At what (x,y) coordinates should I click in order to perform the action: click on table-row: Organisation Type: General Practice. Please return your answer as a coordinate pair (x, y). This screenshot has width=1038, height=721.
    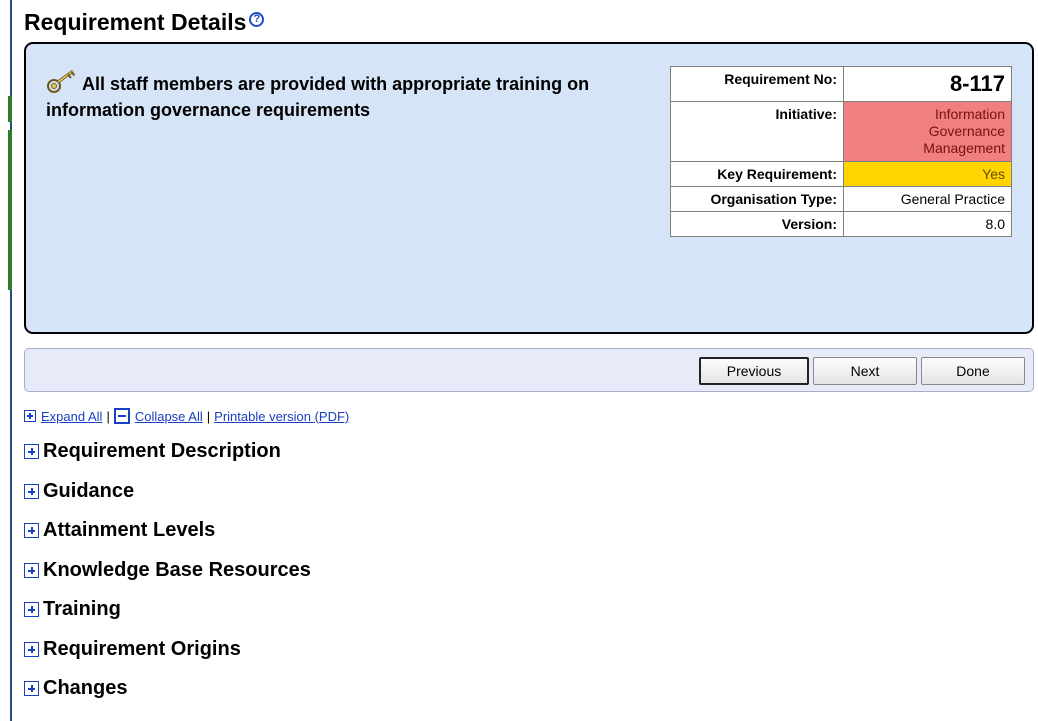
    Looking at the image, I should click on (841, 199).